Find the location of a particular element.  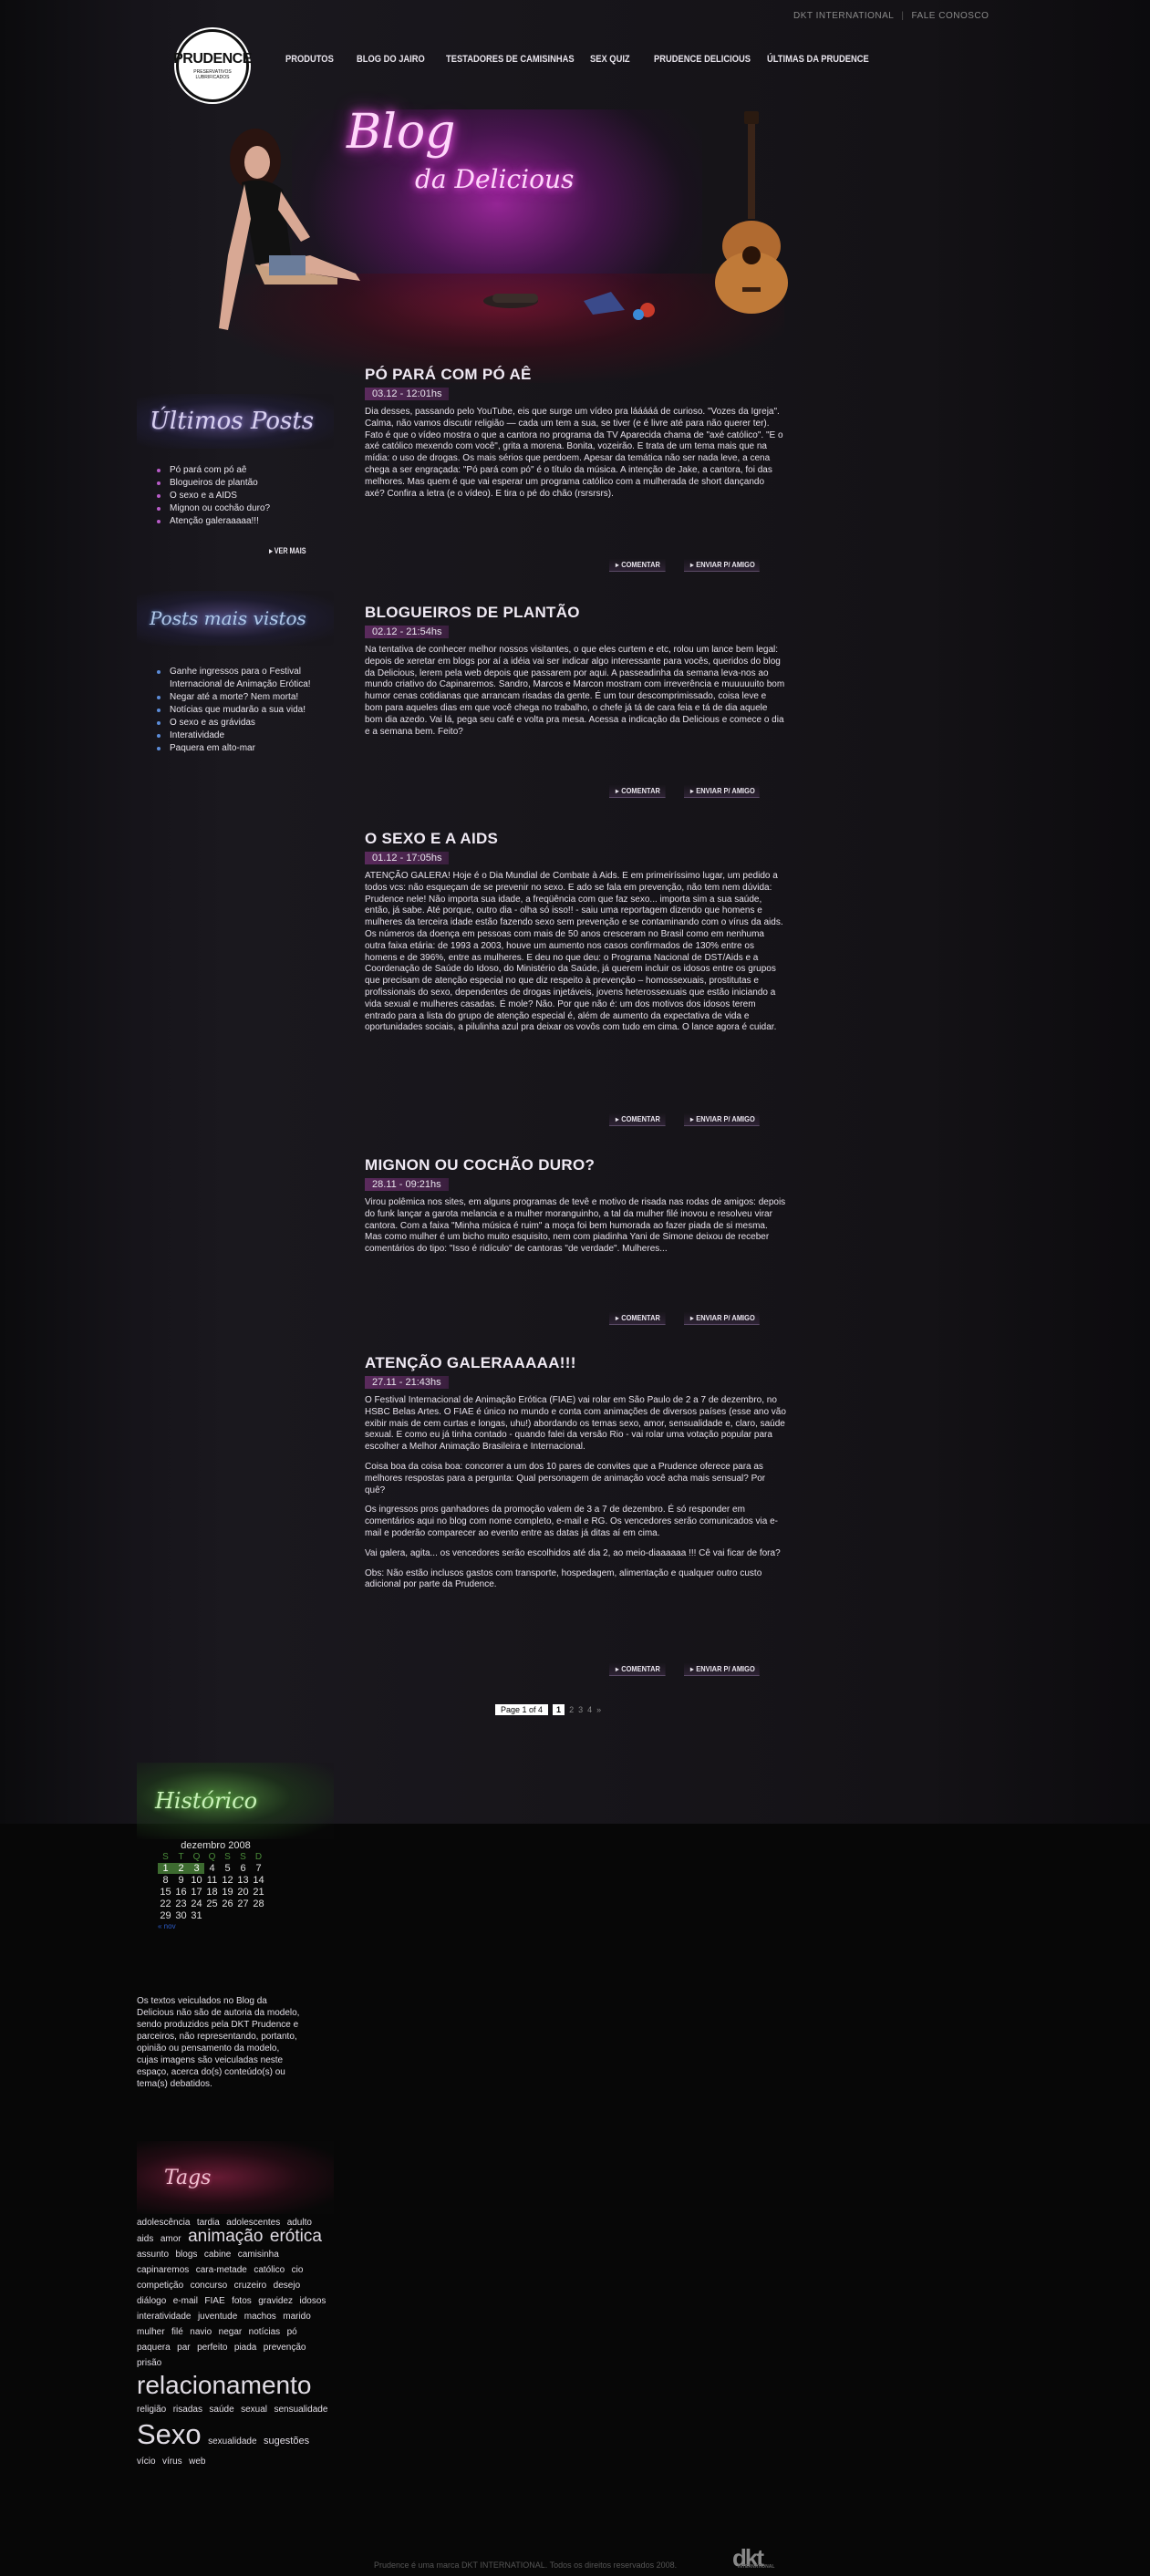

tag-link: cara-metade is located at coordinates (221, 2270).